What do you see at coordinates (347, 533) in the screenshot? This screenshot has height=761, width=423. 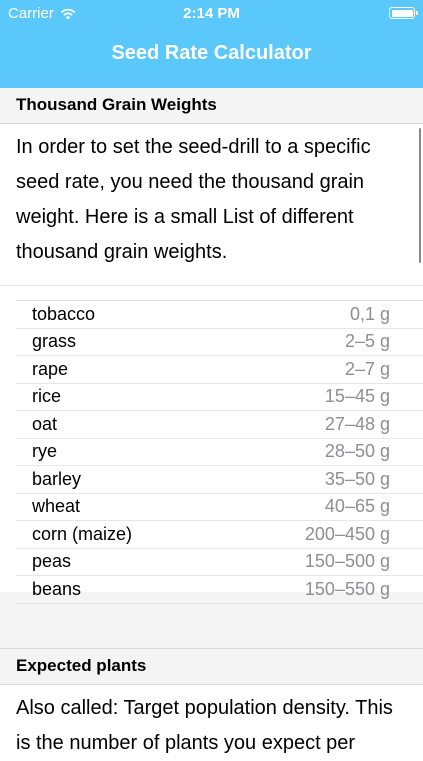 I see `grain-weight: 200–450 g` at bounding box center [347, 533].